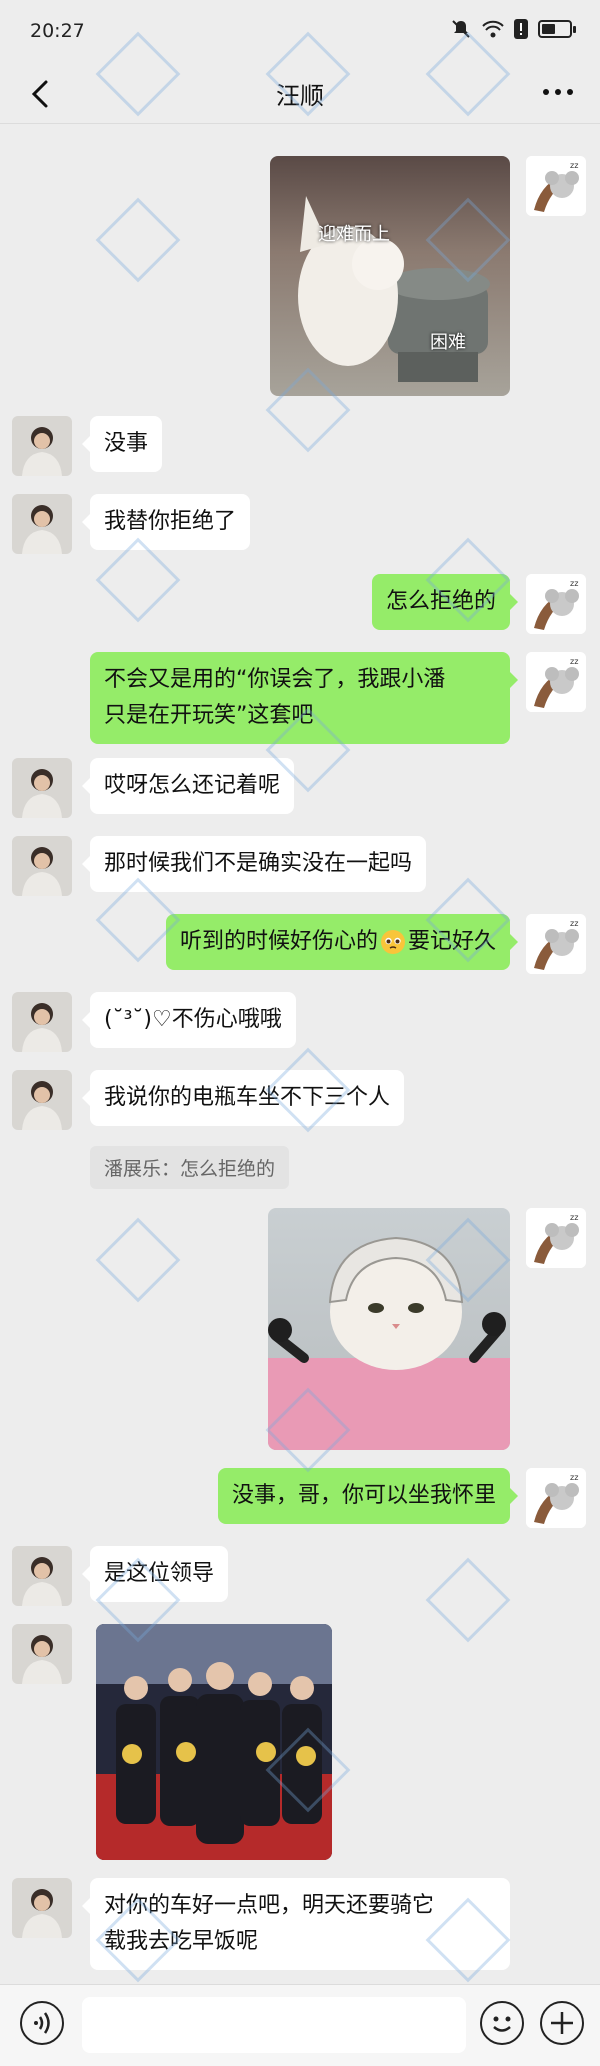 The height and width of the screenshot is (2066, 600). I want to click on message-bubble: 哎呀怎么还记着呢, so click(188, 786).